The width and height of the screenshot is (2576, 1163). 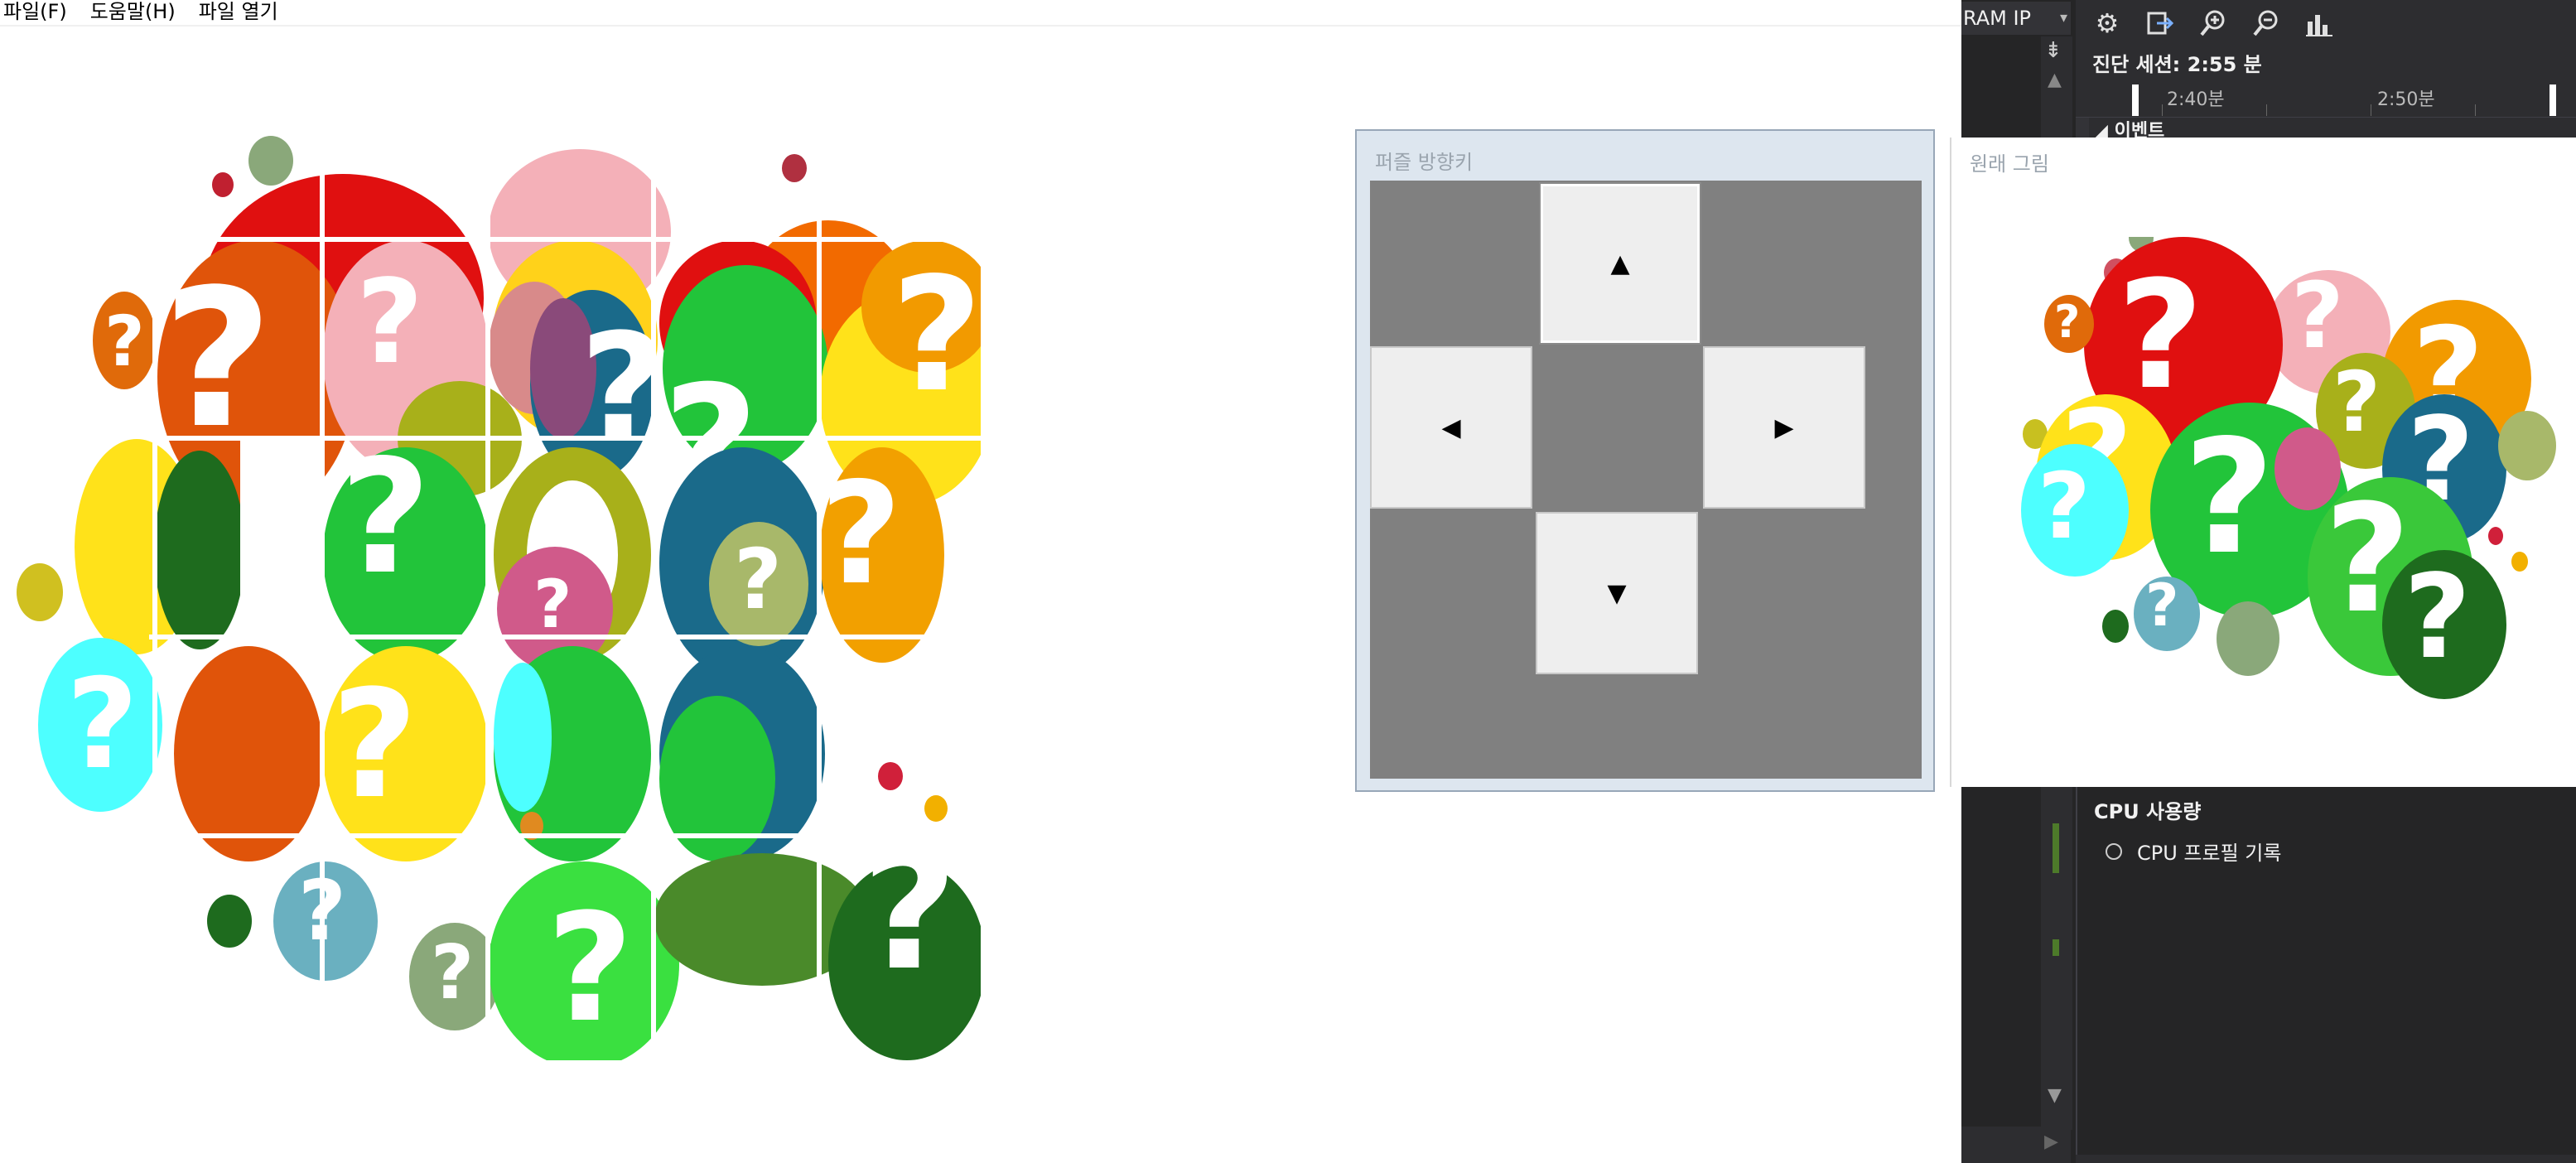 What do you see at coordinates (2177, 64) in the screenshot?
I see `session-duration: 진단 세션: 2:55 분` at bounding box center [2177, 64].